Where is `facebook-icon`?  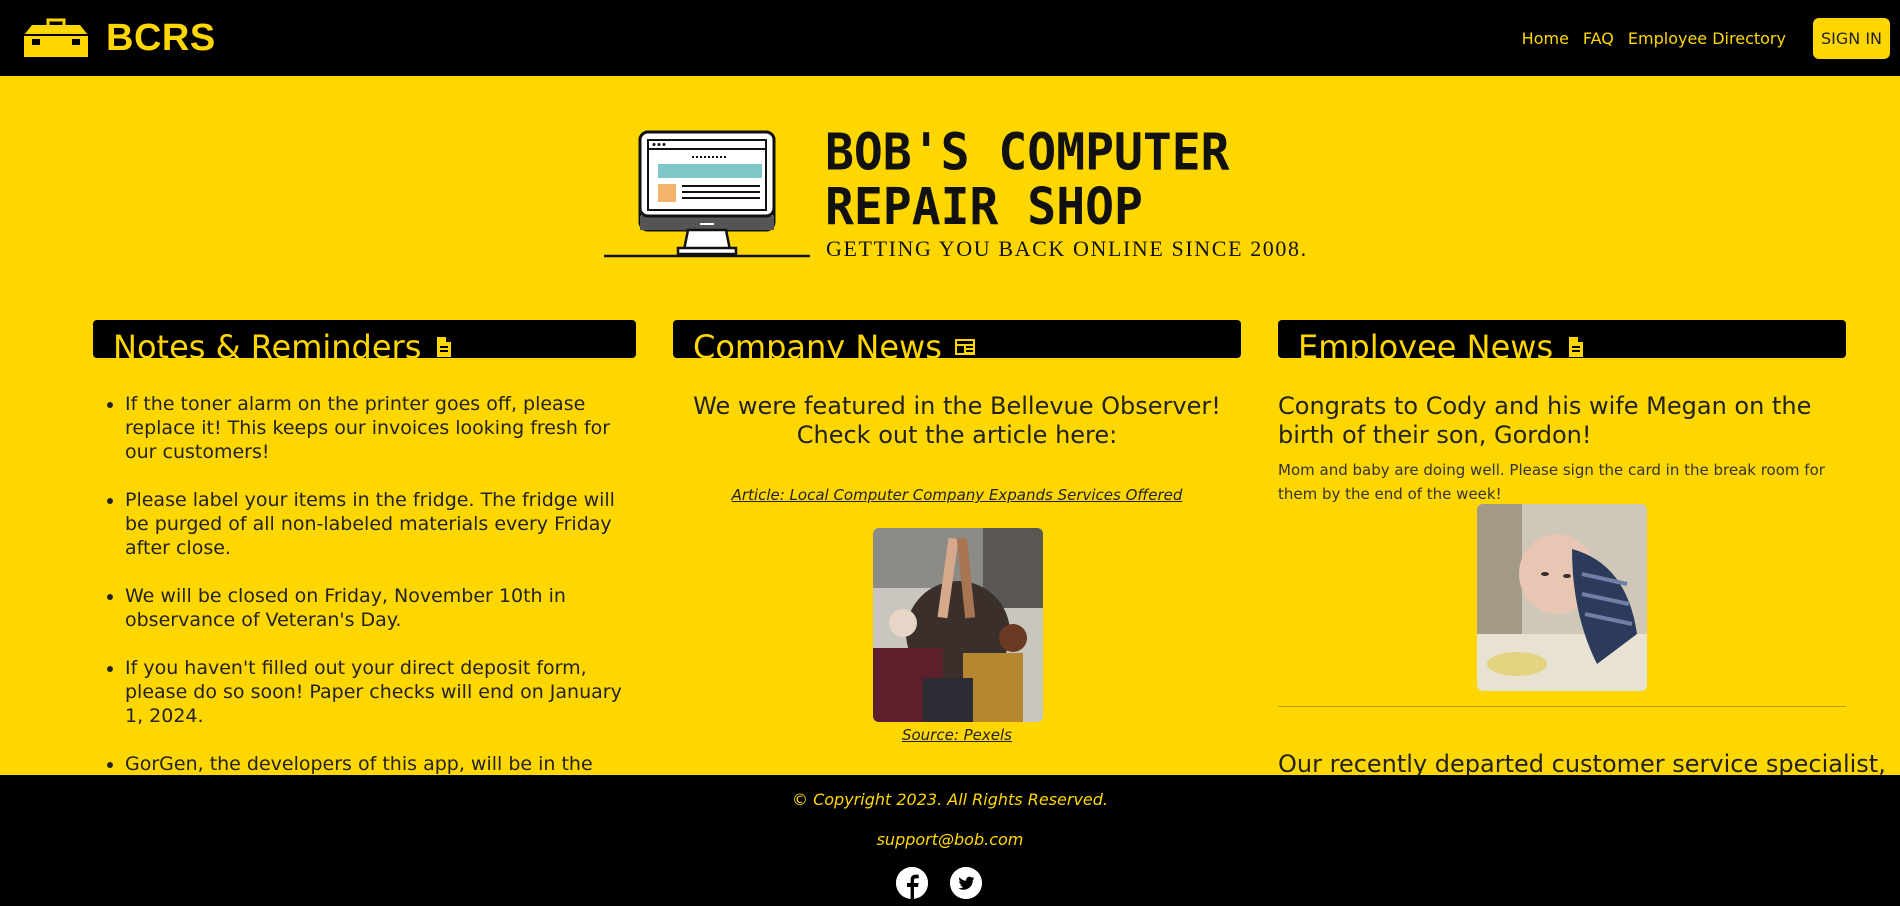
facebook-icon is located at coordinates (912, 883).